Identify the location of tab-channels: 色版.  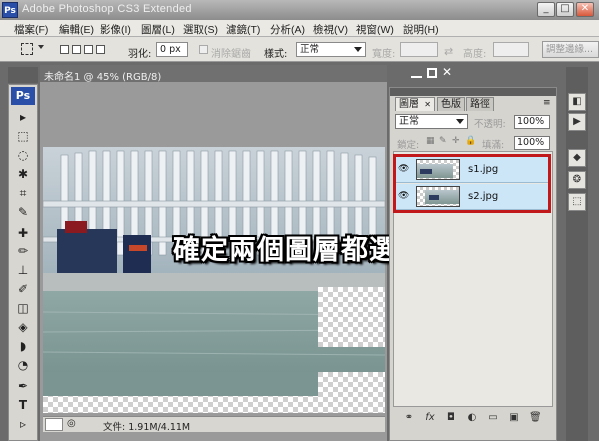
(451, 104).